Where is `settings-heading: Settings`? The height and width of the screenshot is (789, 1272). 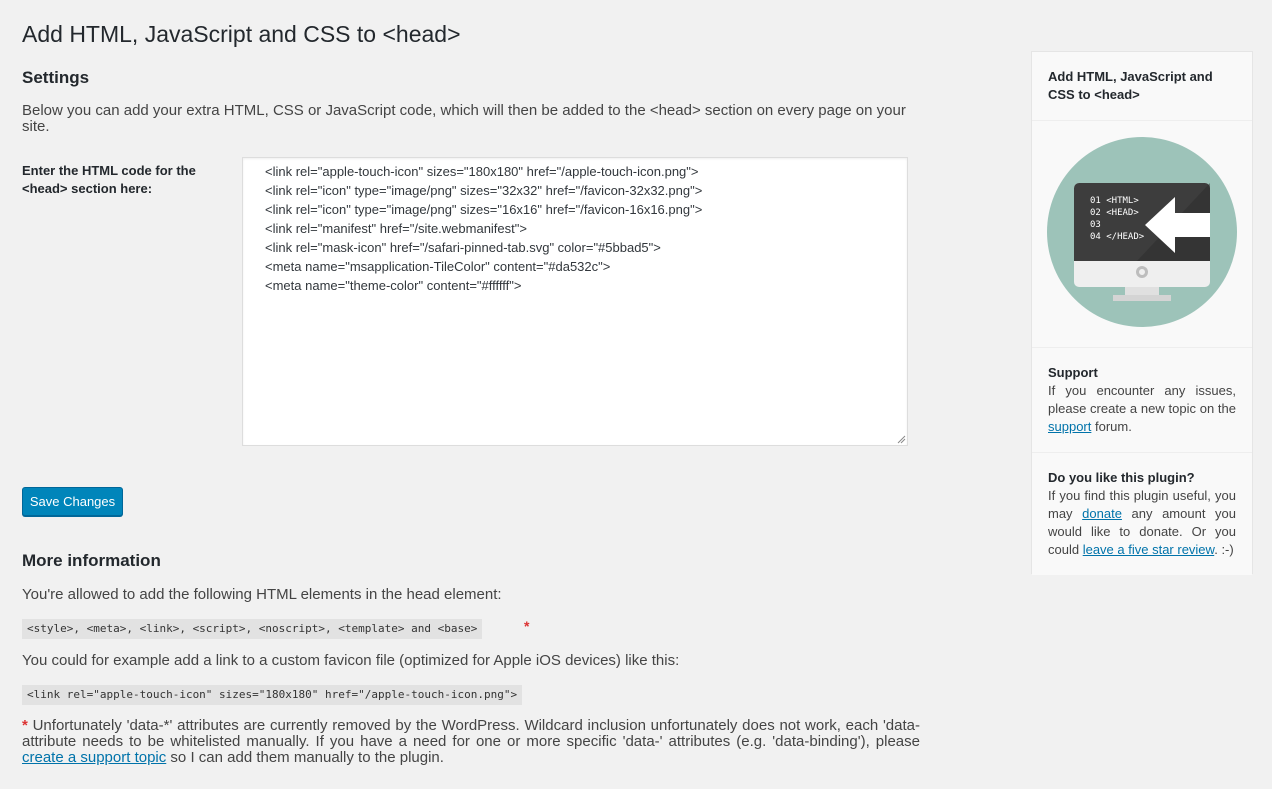 settings-heading: Settings is located at coordinates (56, 77).